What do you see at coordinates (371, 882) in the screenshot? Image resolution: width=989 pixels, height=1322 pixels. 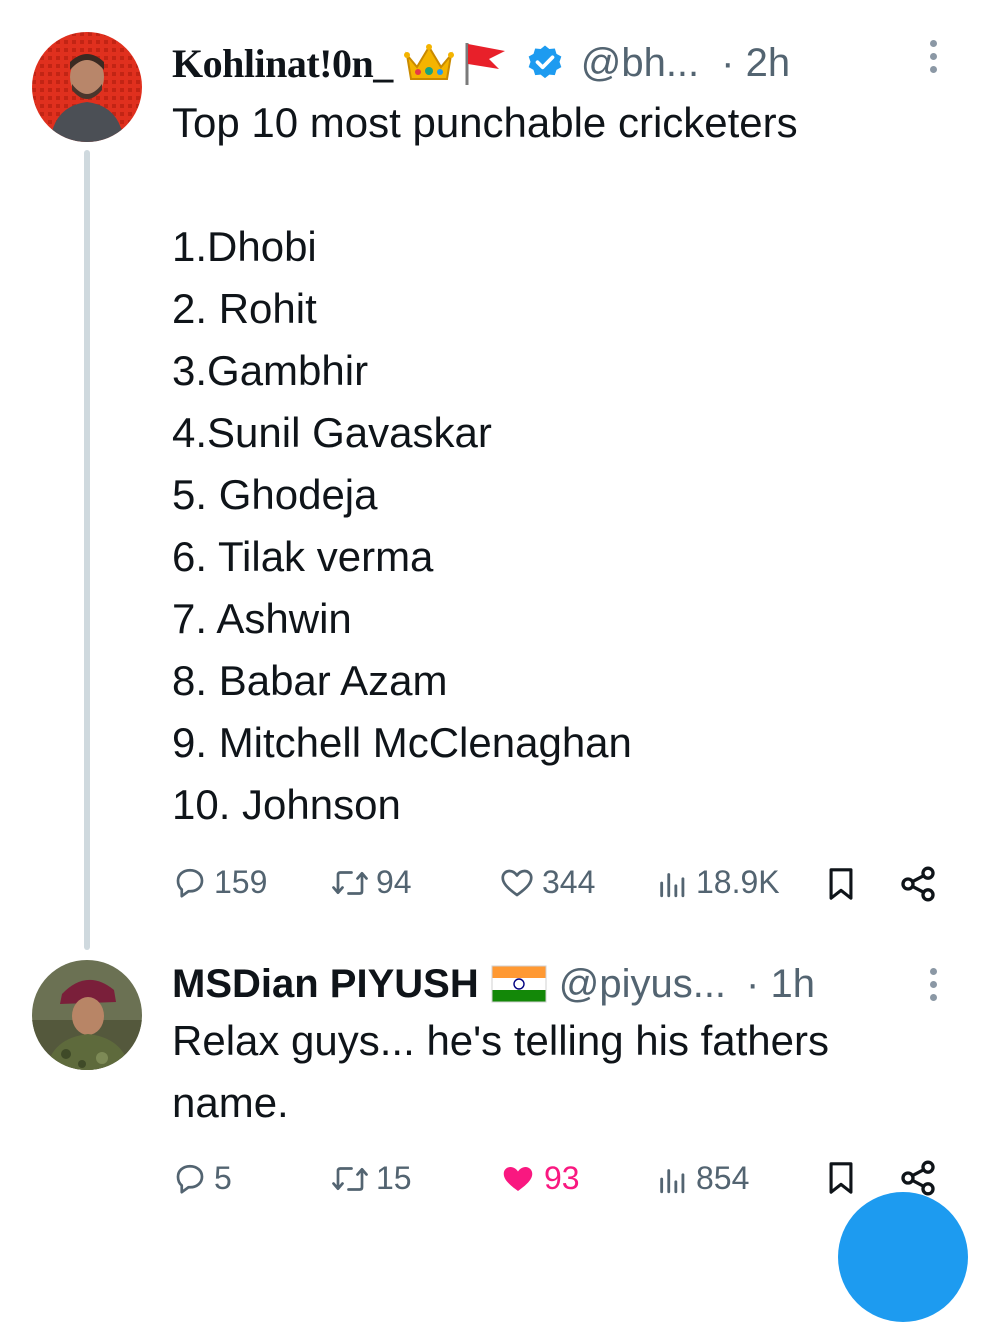 I see `repost-button: 94` at bounding box center [371, 882].